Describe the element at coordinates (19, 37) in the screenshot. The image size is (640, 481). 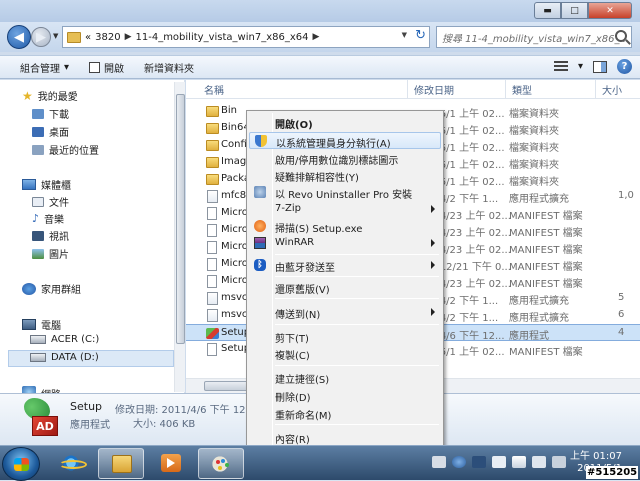
I see `back-button: ◀` at that location.